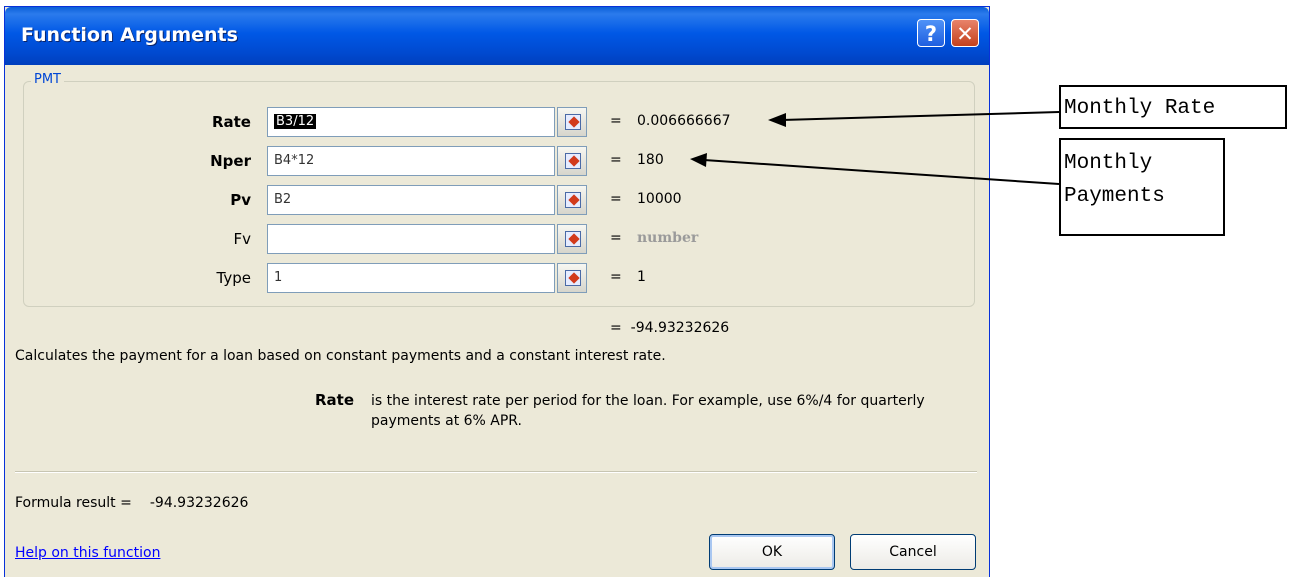 The image size is (1299, 577). Describe the element at coordinates (881, 172) in the screenshot. I see `arrow-line-monthly-payments` at that location.